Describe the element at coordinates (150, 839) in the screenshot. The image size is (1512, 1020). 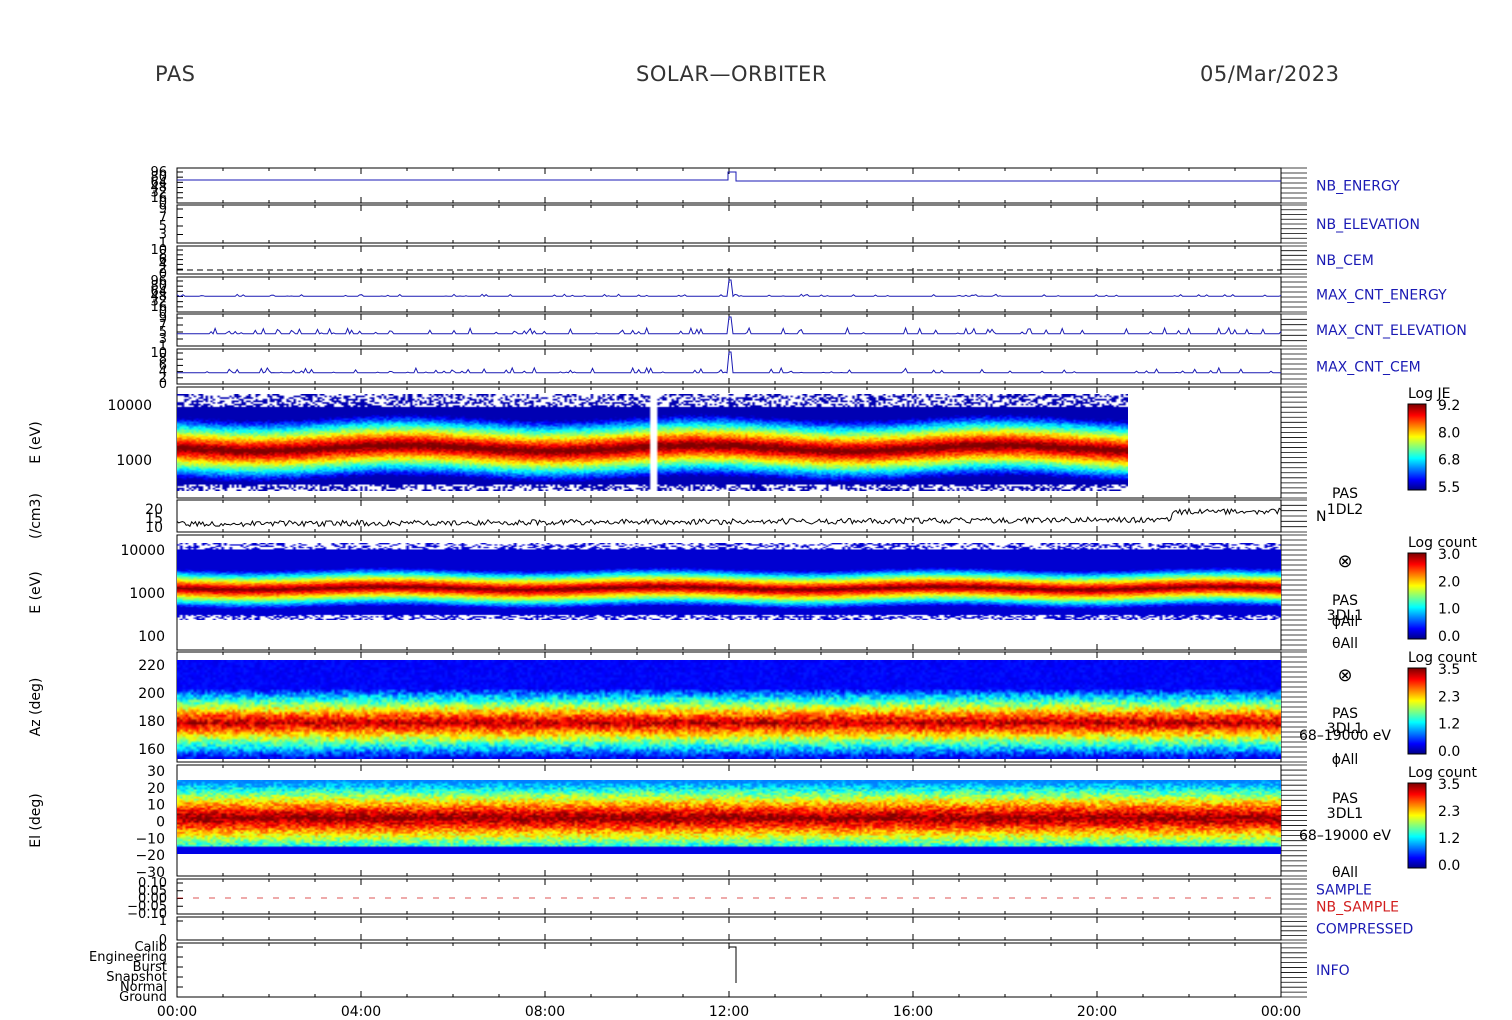
I see `y-tick-label: −10` at that location.